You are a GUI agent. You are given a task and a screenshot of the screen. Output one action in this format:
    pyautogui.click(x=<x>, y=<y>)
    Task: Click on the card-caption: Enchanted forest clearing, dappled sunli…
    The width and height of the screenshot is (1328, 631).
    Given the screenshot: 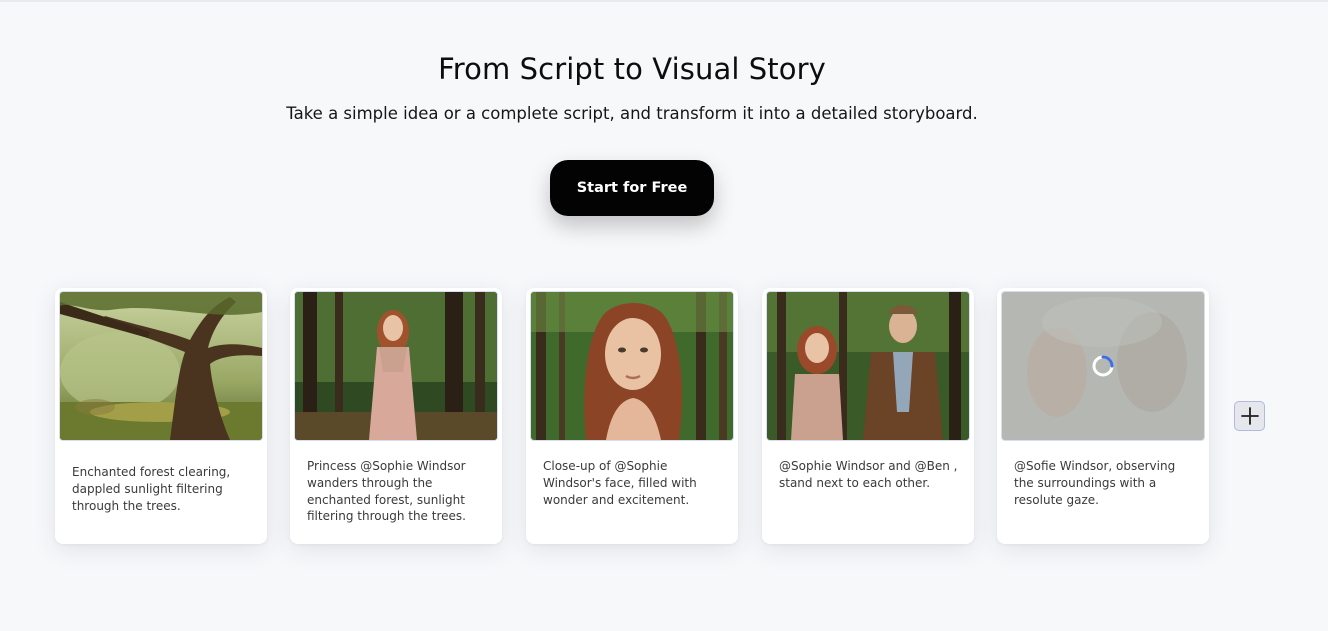 What is the action you would take?
    pyautogui.click(x=151, y=489)
    